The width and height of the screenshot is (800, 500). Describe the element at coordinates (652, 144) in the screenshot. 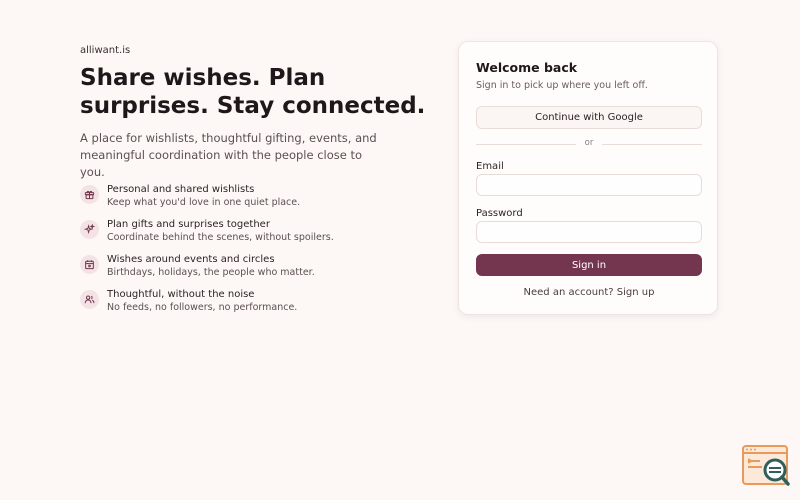

I see `divider-line` at that location.